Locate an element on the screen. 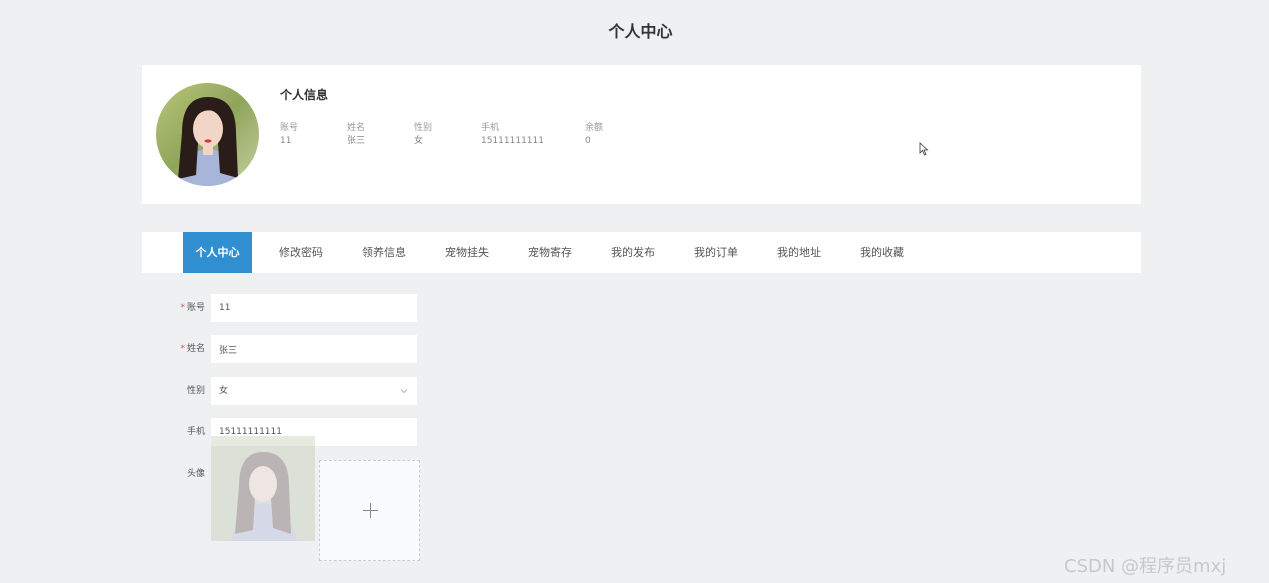  profile-field-label: 手机 is located at coordinates (490, 128).